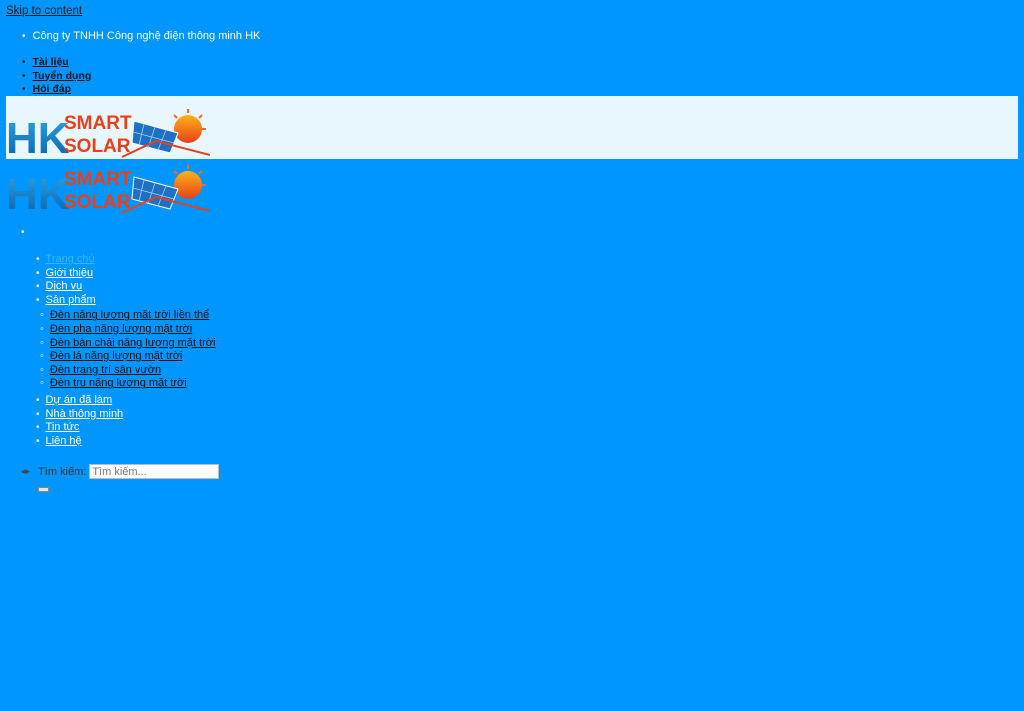 Image resolution: width=1024 pixels, height=711 pixels. Describe the element at coordinates (121, 330) in the screenshot. I see `submenu-item-solar-floodlight: Đèn pha năng lượng mặt trời` at that location.